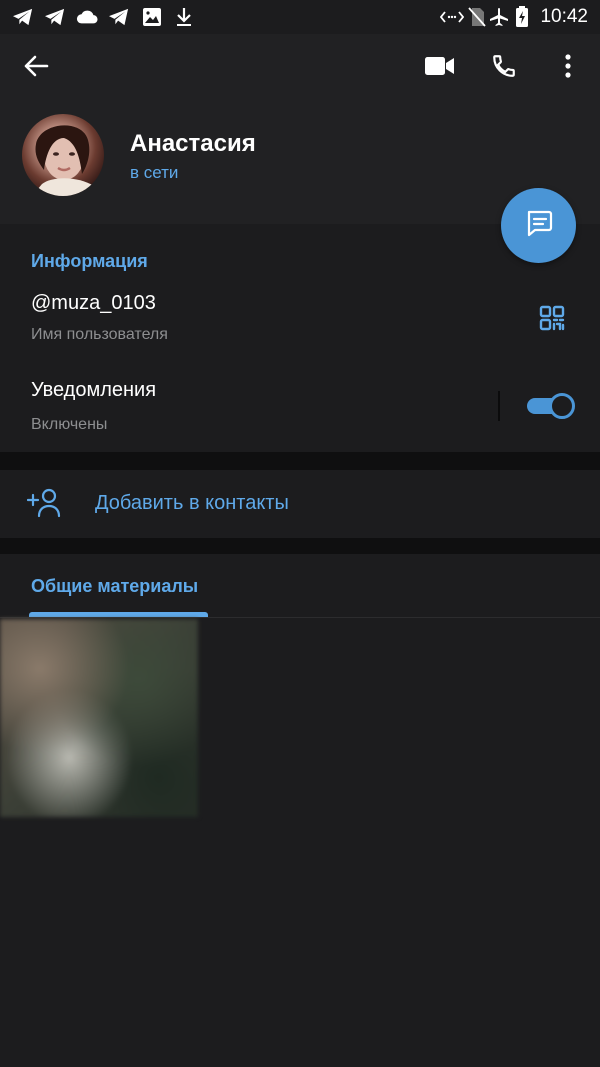 The height and width of the screenshot is (1067, 600). I want to click on download-icon, so click(184, 17).